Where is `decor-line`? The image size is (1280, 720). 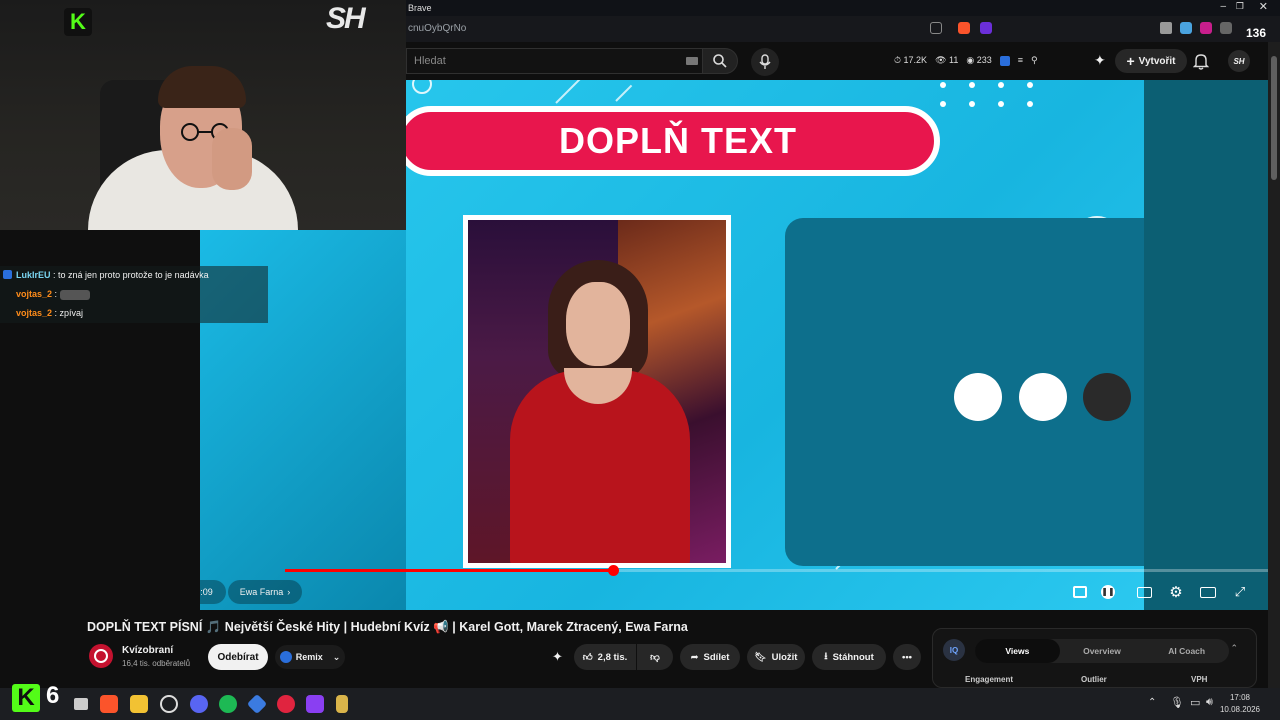 decor-line is located at coordinates (624, 93).